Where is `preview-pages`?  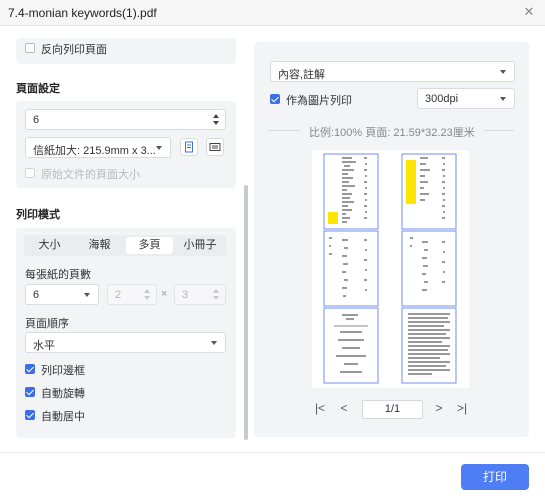
preview-pages is located at coordinates (390, 268).